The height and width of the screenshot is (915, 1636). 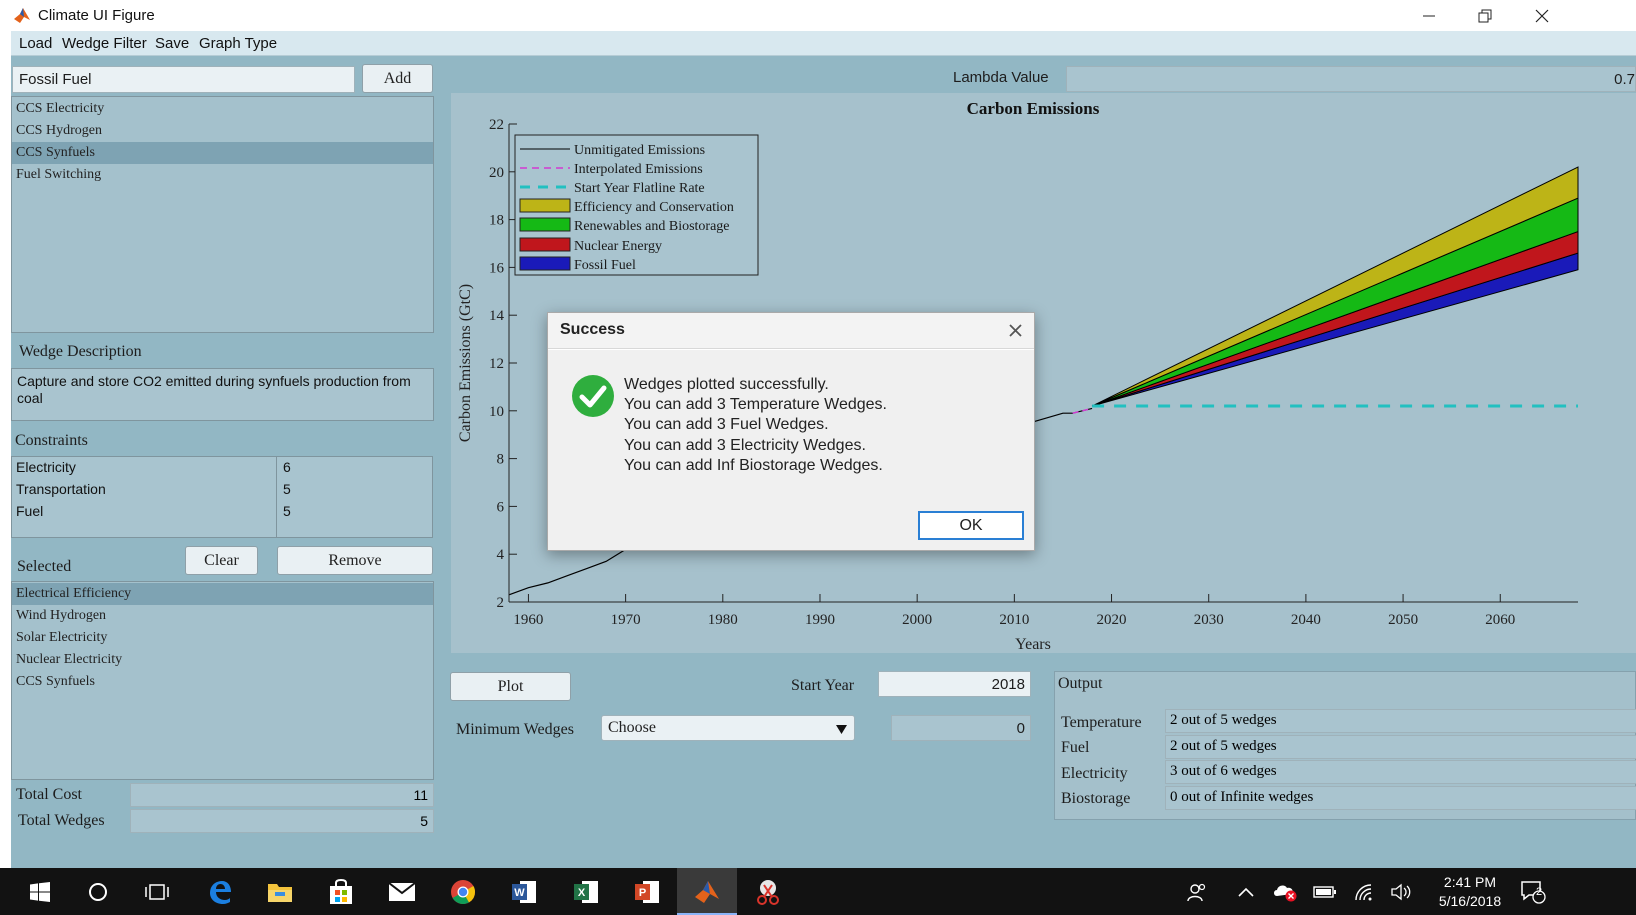 I want to click on tray-clock: 2:41 PM 5/16/2018, so click(x=1470, y=892).